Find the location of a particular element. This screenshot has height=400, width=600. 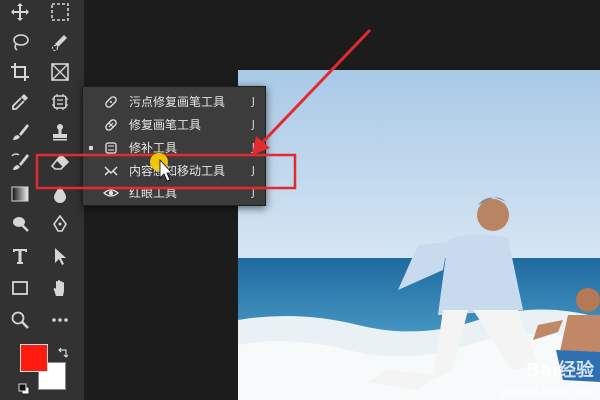

lasso-tool is located at coordinates (20, 42).